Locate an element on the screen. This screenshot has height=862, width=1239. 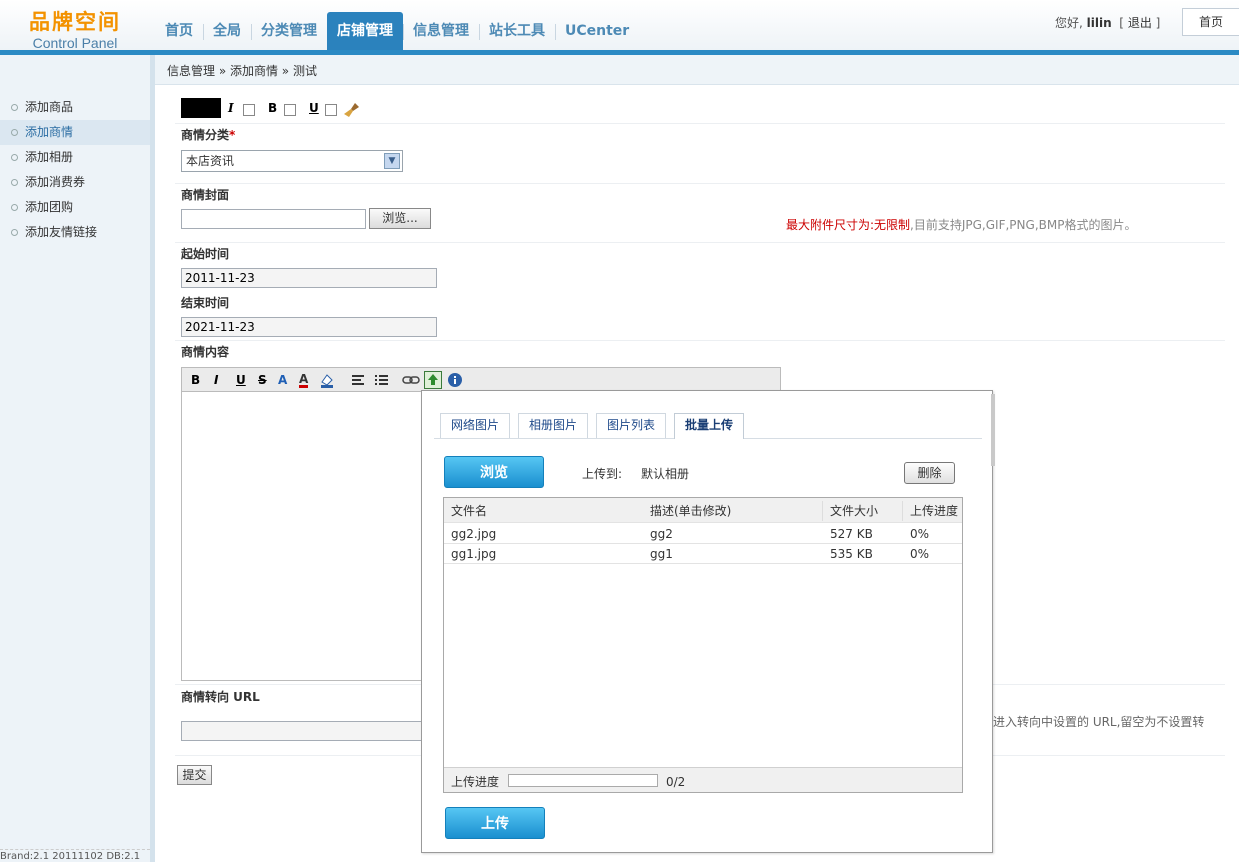
editor-font-size-button: A is located at coordinates (282, 380).